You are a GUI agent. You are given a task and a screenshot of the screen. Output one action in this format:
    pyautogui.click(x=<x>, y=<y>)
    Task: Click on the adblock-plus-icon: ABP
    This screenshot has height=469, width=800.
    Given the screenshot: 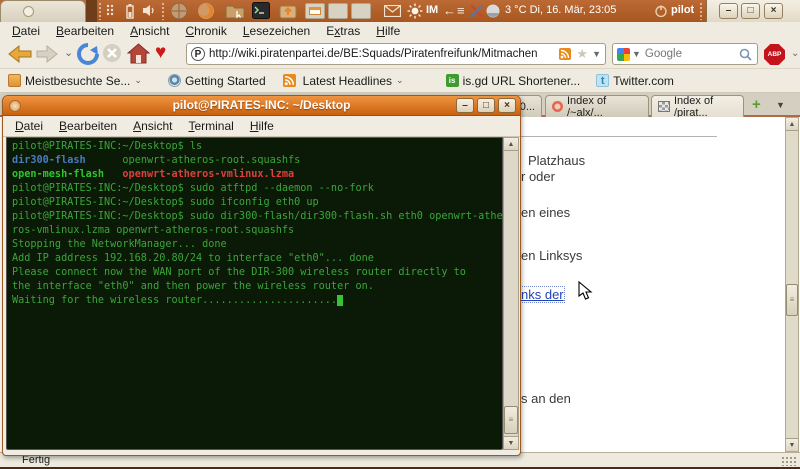 What is the action you would take?
    pyautogui.click(x=774, y=54)
    